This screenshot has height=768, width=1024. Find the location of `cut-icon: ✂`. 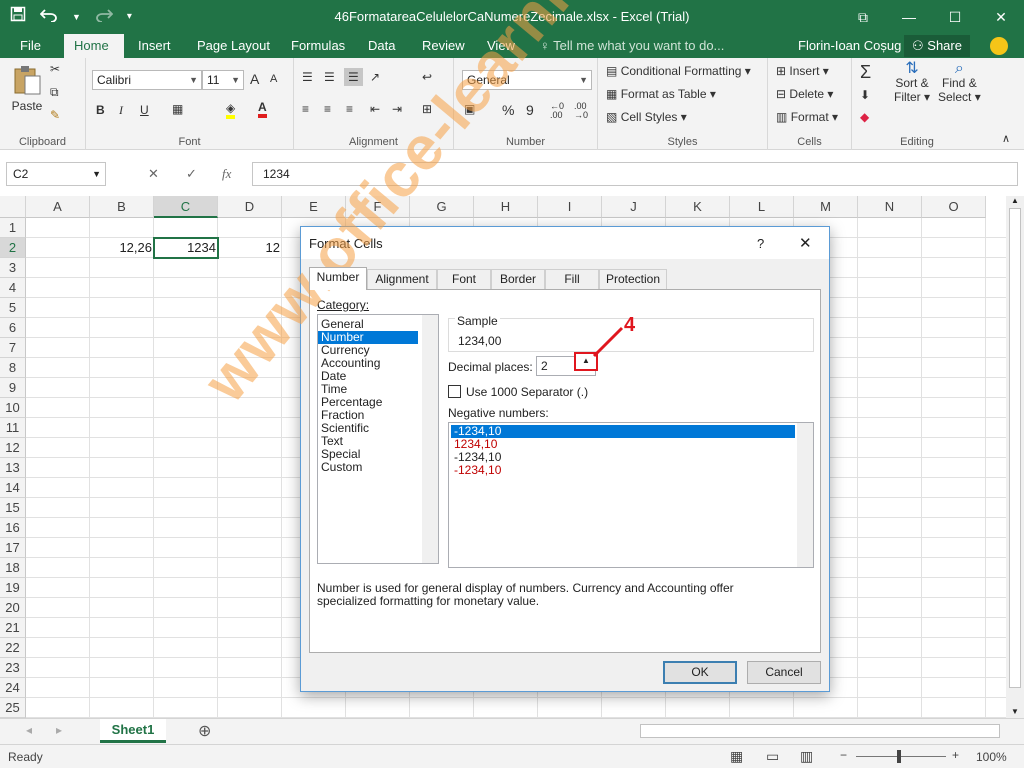

cut-icon: ✂ is located at coordinates (55, 69).